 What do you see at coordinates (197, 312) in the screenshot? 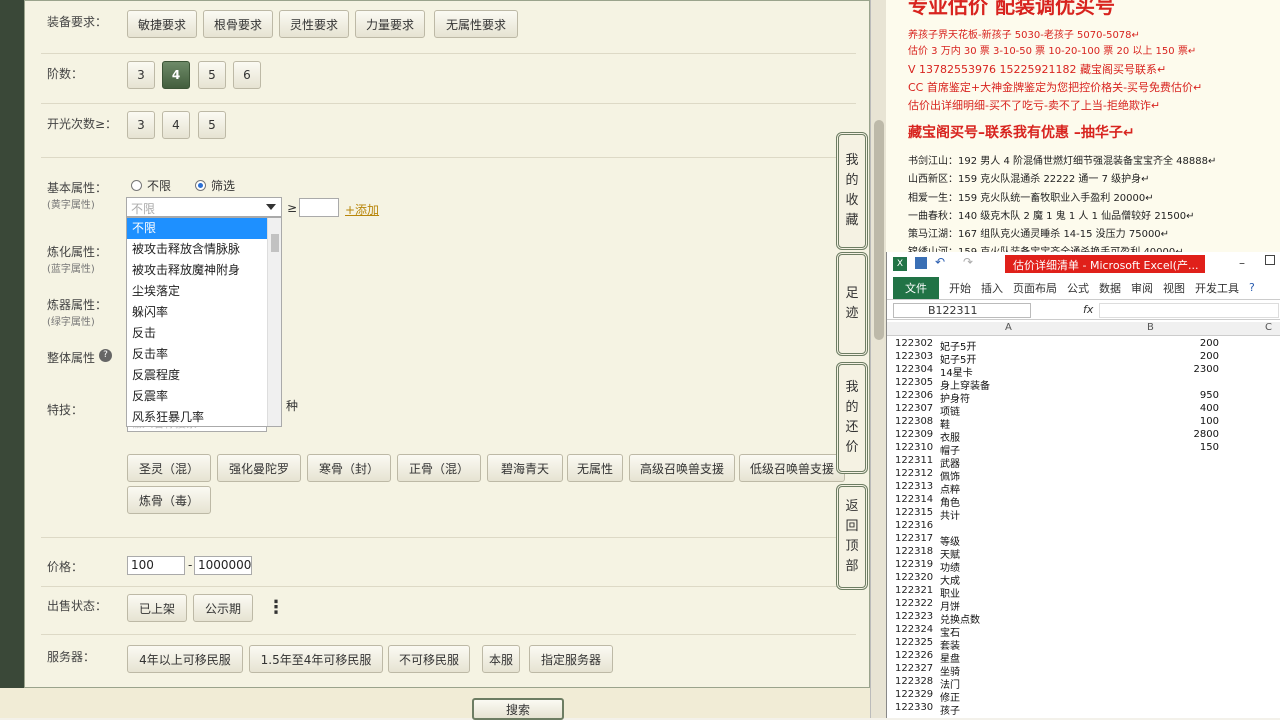
I see `dropdown-item: 躲闪率` at bounding box center [197, 312].